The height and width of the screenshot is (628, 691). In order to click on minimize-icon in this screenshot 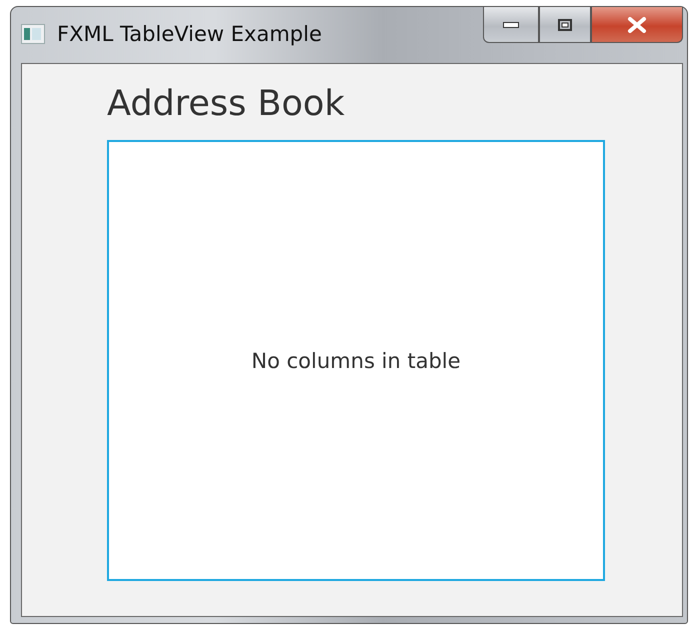, I will do `click(511, 25)`.